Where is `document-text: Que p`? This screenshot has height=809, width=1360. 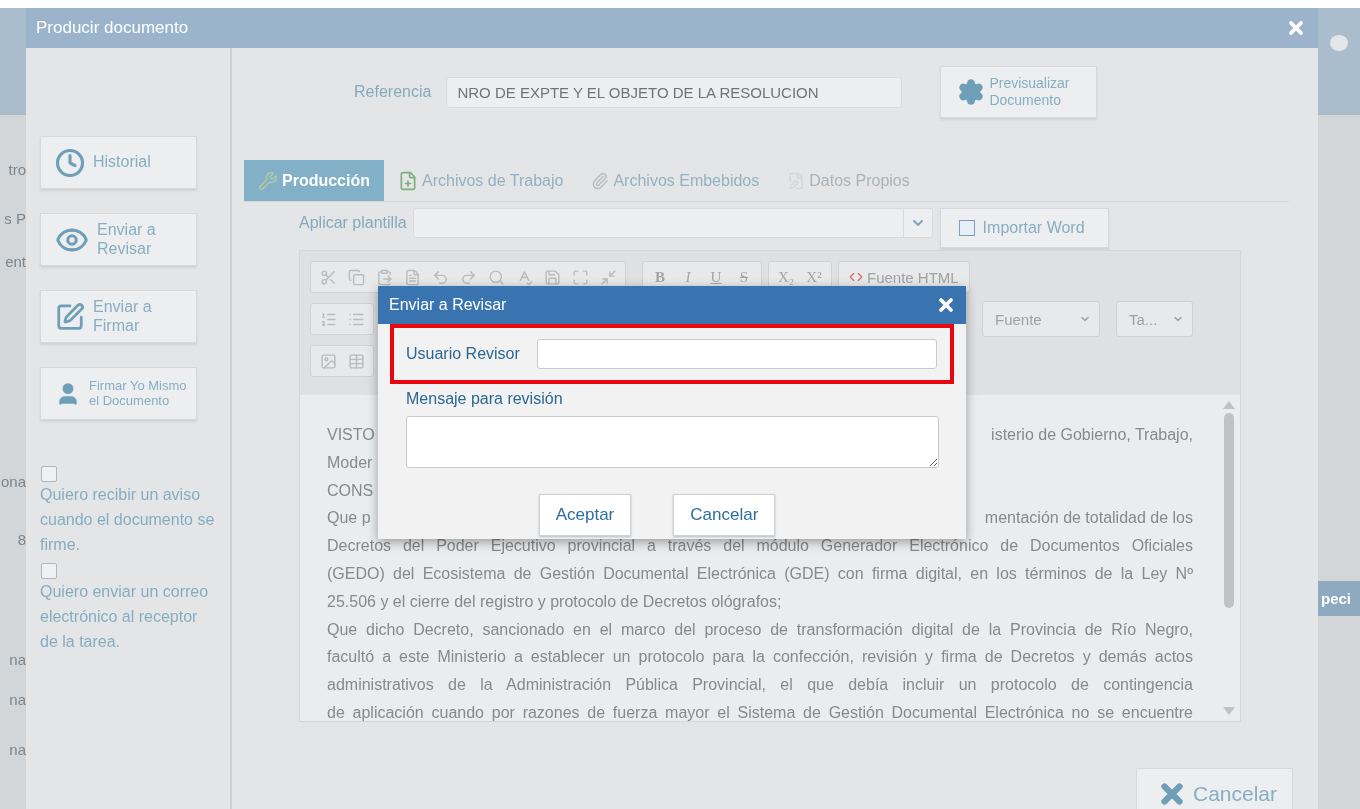 document-text: Que p is located at coordinates (349, 518).